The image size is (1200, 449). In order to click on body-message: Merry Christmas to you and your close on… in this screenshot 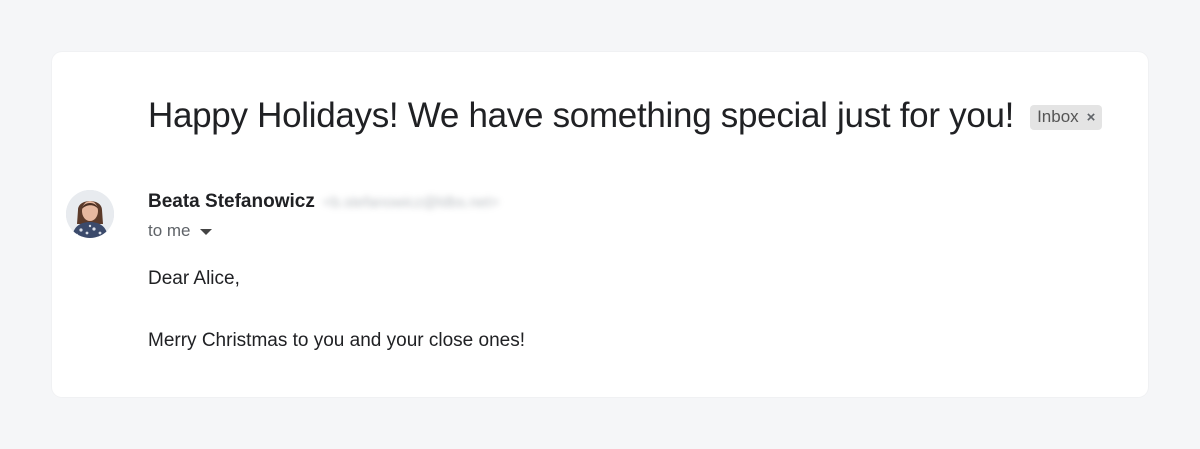, I will do `click(336, 340)`.